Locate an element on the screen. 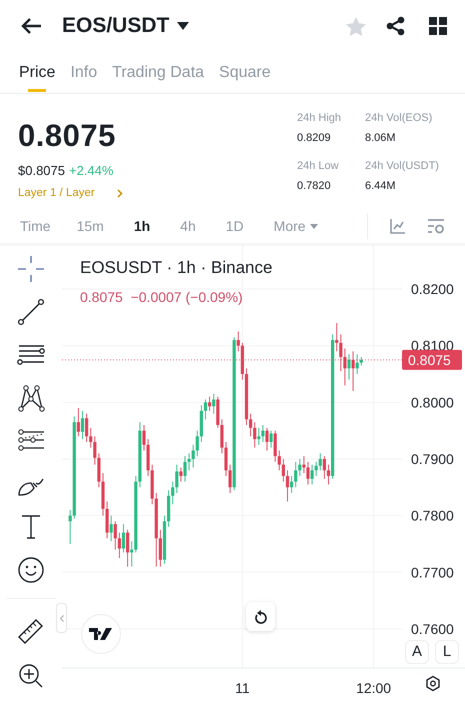 This screenshot has width=465, height=711. emoji-icon is located at coordinates (31, 570).